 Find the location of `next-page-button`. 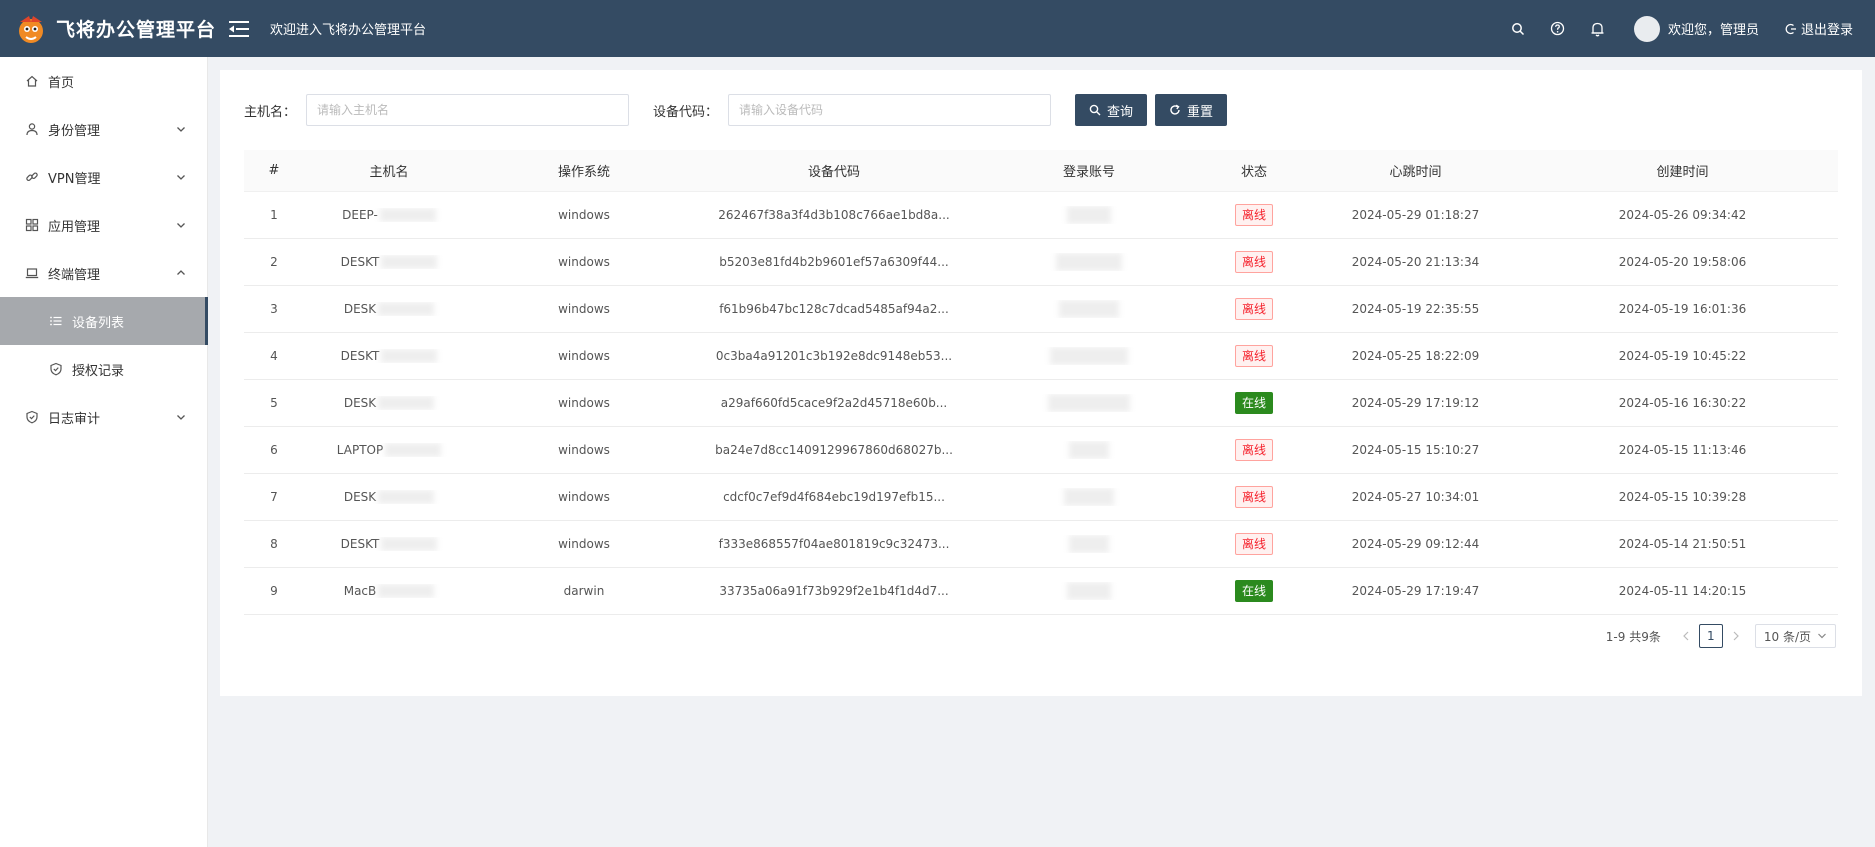

next-page-button is located at coordinates (1736, 636).